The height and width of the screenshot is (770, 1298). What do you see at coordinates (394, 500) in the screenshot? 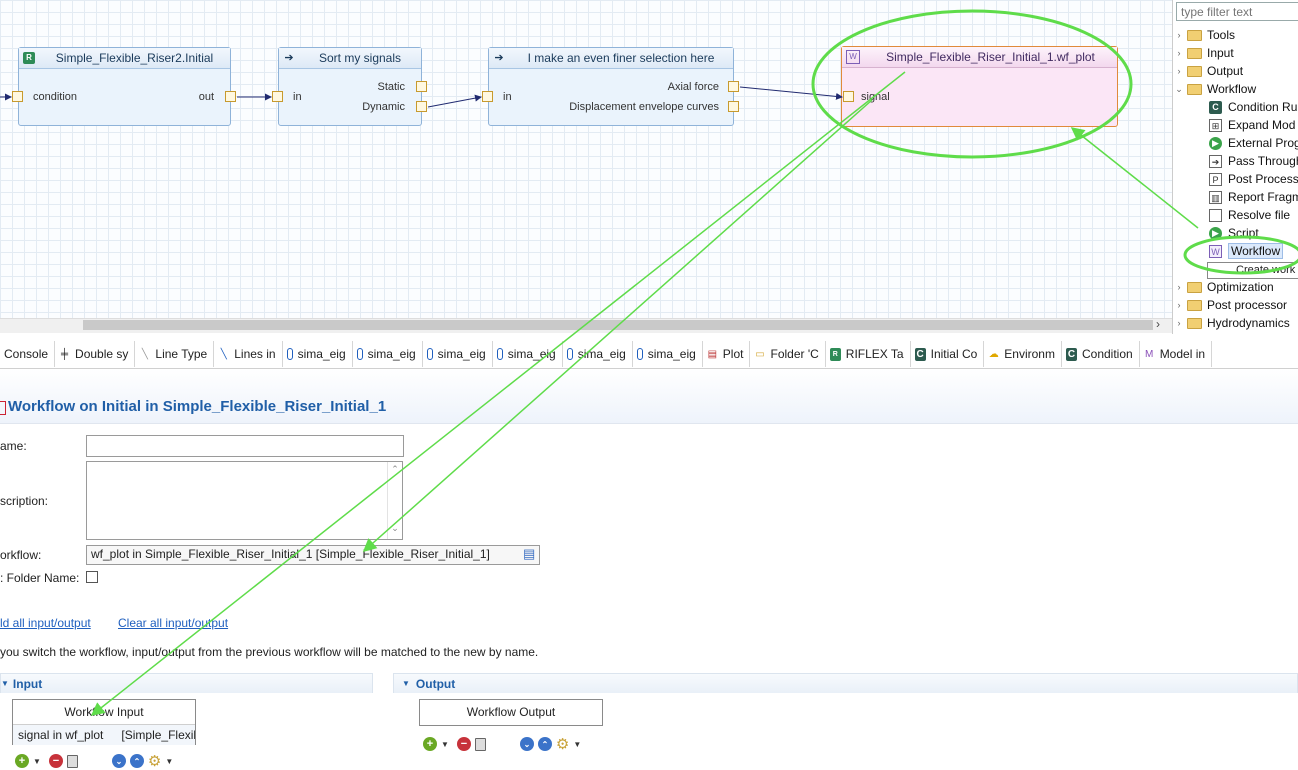
I see `description-scrollbar: ⌃ ⌄` at bounding box center [394, 500].